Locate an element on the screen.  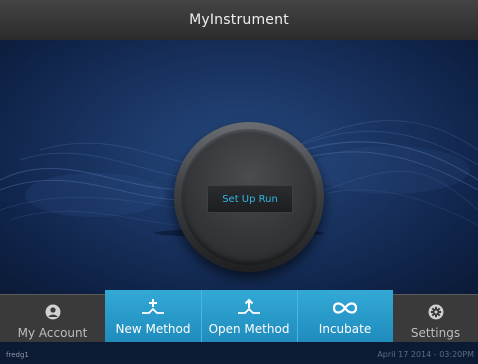
nav-my-account: My Account is located at coordinates (52, 318).